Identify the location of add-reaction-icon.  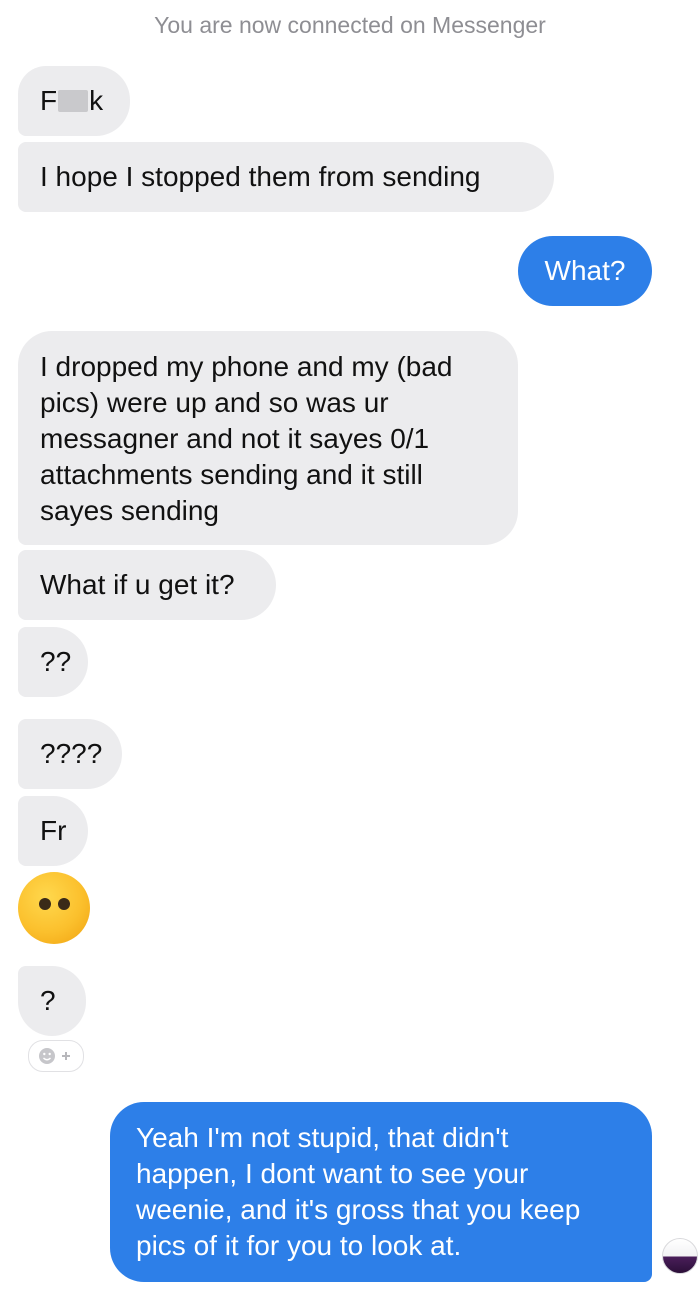
(56, 1056).